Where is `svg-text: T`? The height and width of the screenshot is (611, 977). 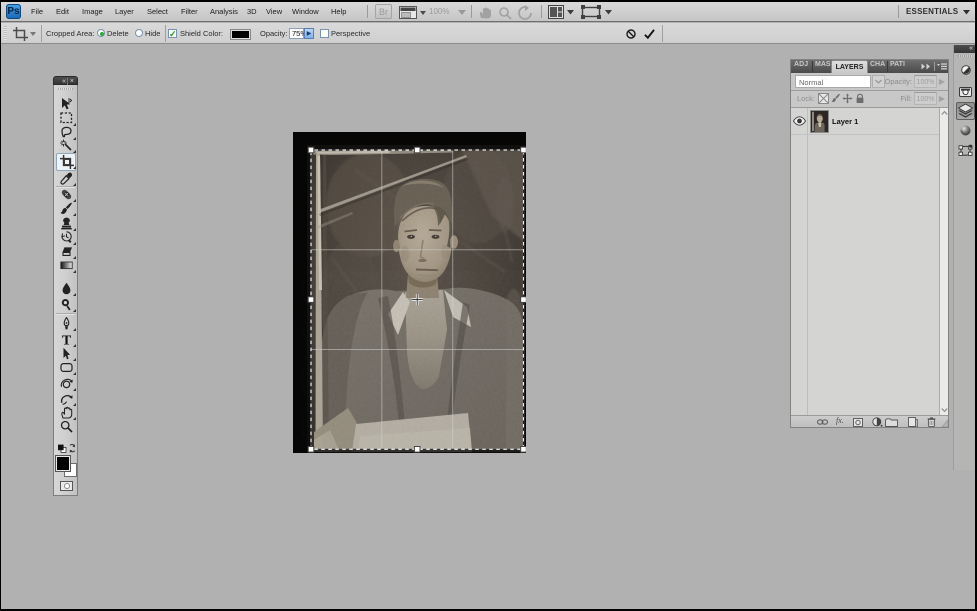
svg-text: T is located at coordinates (67, 339).